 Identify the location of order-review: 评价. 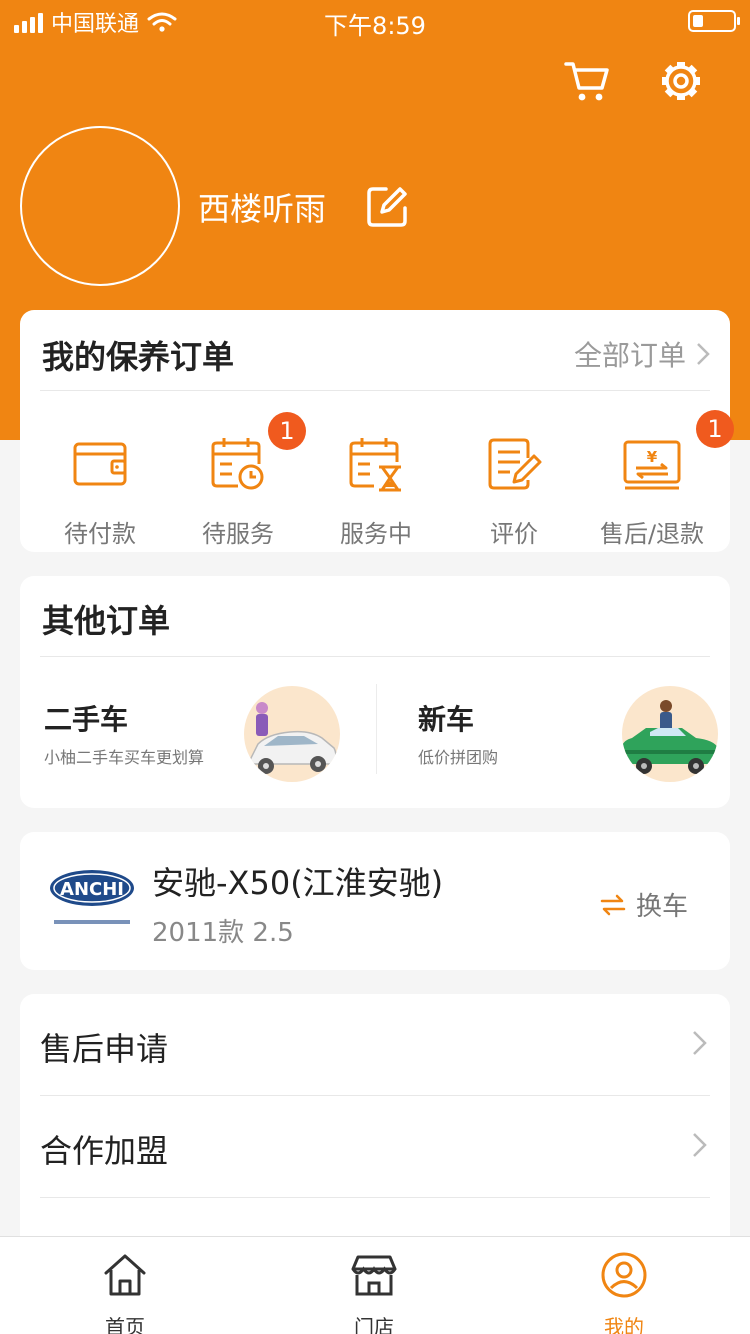
(514, 491).